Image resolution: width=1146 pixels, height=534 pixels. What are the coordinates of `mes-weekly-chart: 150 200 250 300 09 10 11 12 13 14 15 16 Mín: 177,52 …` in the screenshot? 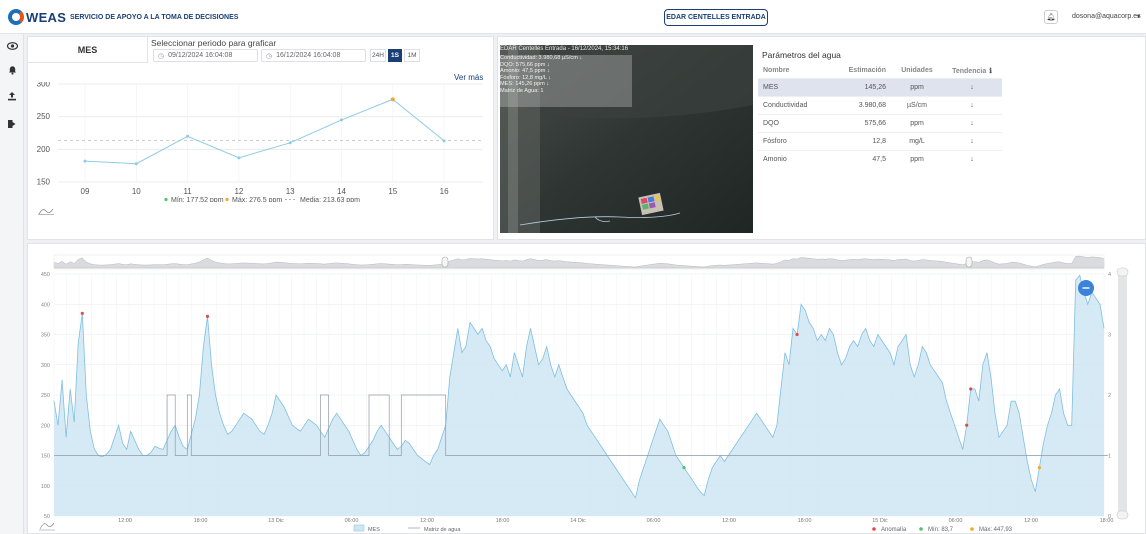 It's located at (260, 142).